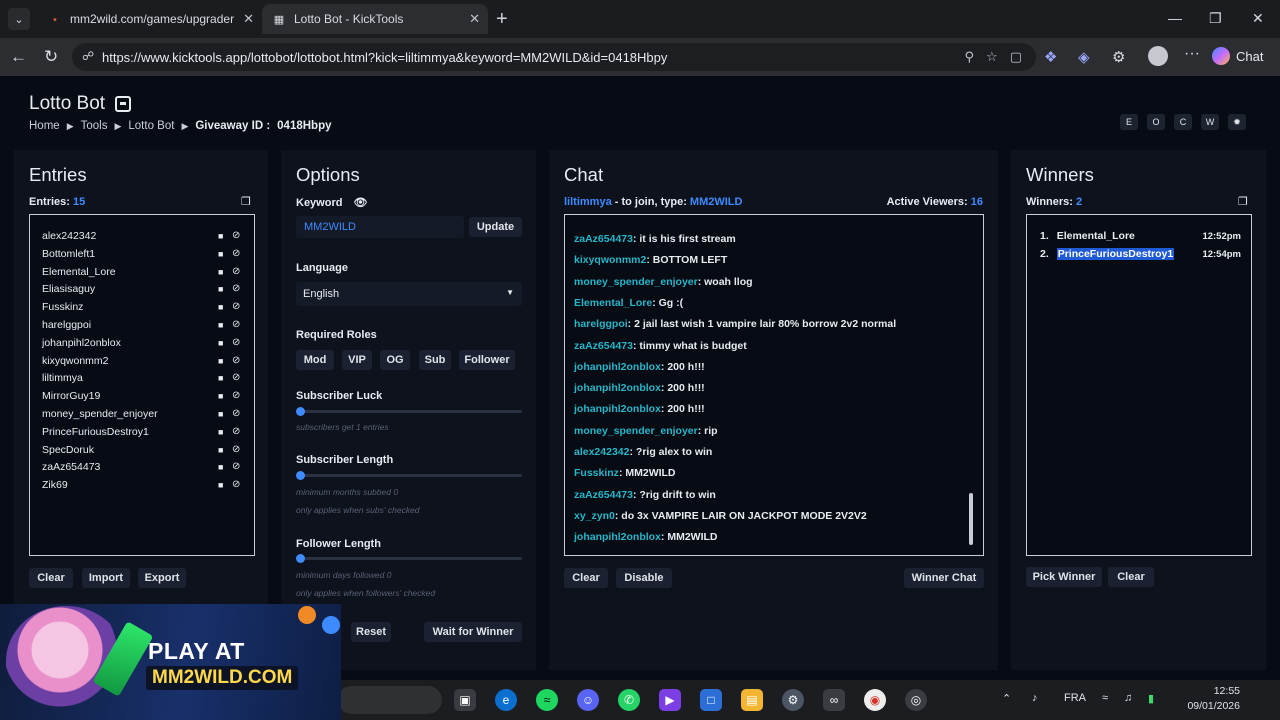 The height and width of the screenshot is (720, 1280). What do you see at coordinates (596, 473) in the screenshot?
I see `chat-username: Fusskinz` at bounding box center [596, 473].